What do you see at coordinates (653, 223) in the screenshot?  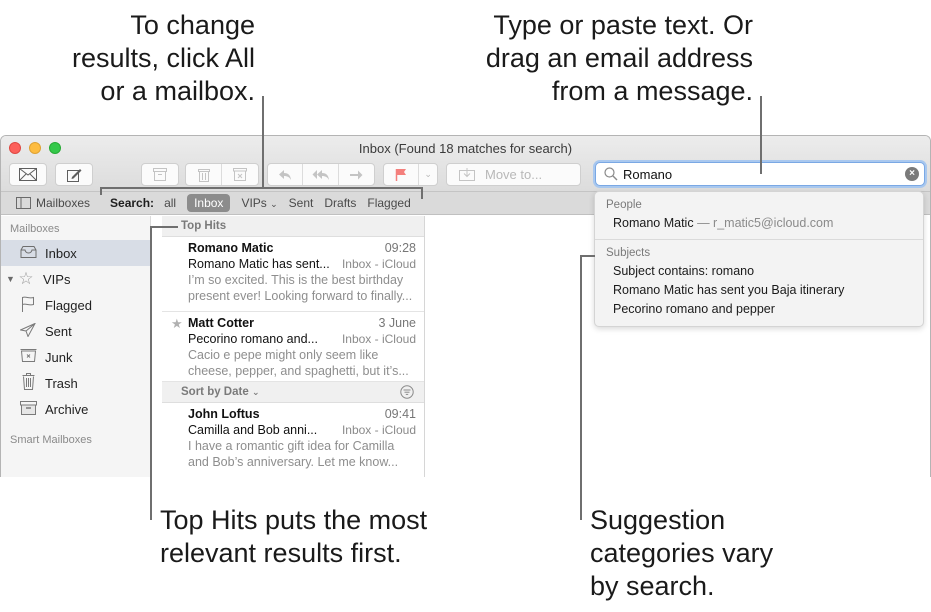 I see `suggestion-person-name: Romano Matic` at bounding box center [653, 223].